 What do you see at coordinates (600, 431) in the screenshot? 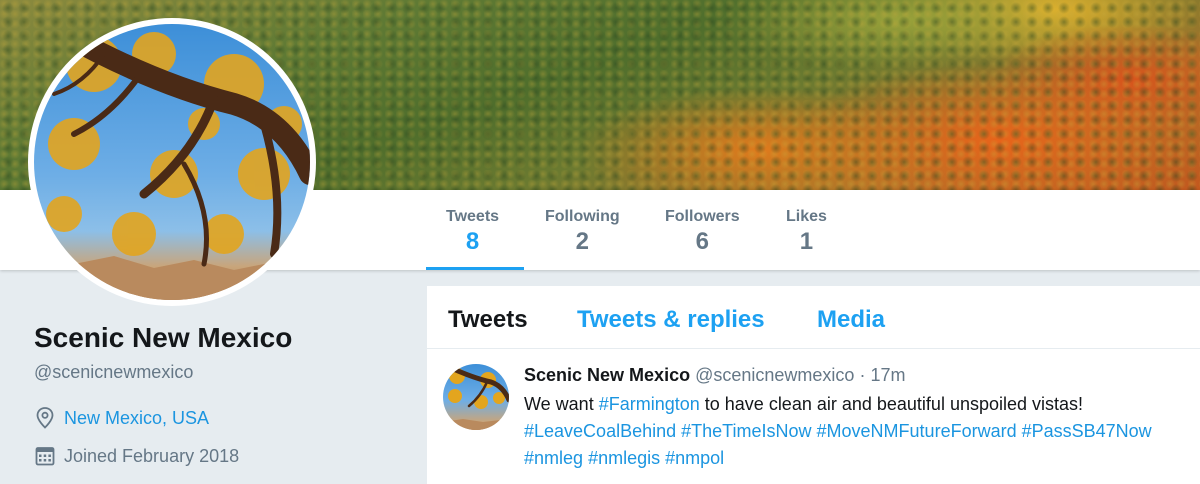
I see `hashtag-link: #LeaveCoalBehind` at bounding box center [600, 431].